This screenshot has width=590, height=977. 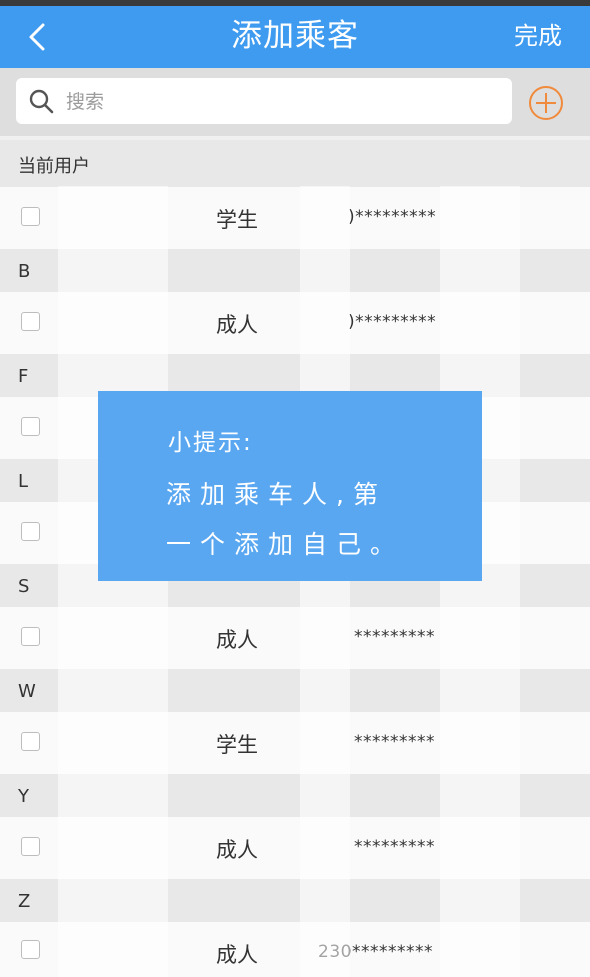 I want to click on tip-line: 添加乘车人,第, so click(x=276, y=494).